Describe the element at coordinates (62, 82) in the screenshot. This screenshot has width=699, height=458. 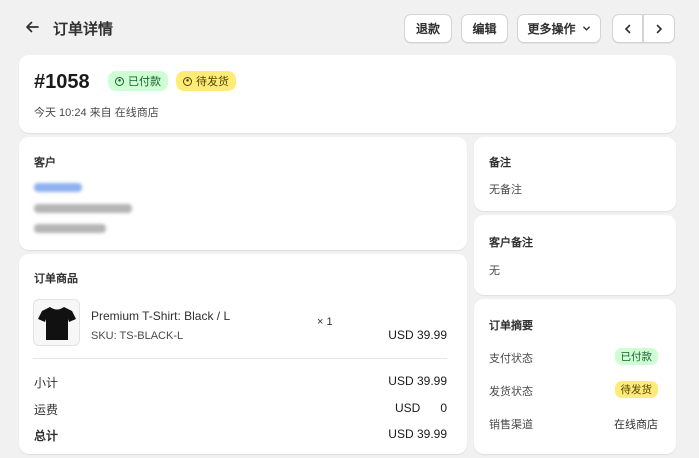
I see `order-number: #1058` at that location.